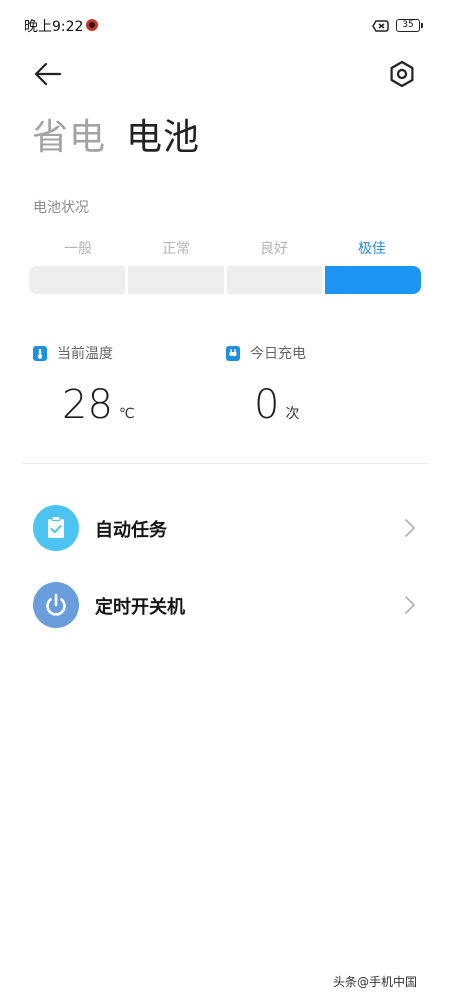 The image size is (450, 1000). Describe the element at coordinates (225, 606) in the screenshot. I see `list-item-scheduled-power: 定时开关机` at that location.